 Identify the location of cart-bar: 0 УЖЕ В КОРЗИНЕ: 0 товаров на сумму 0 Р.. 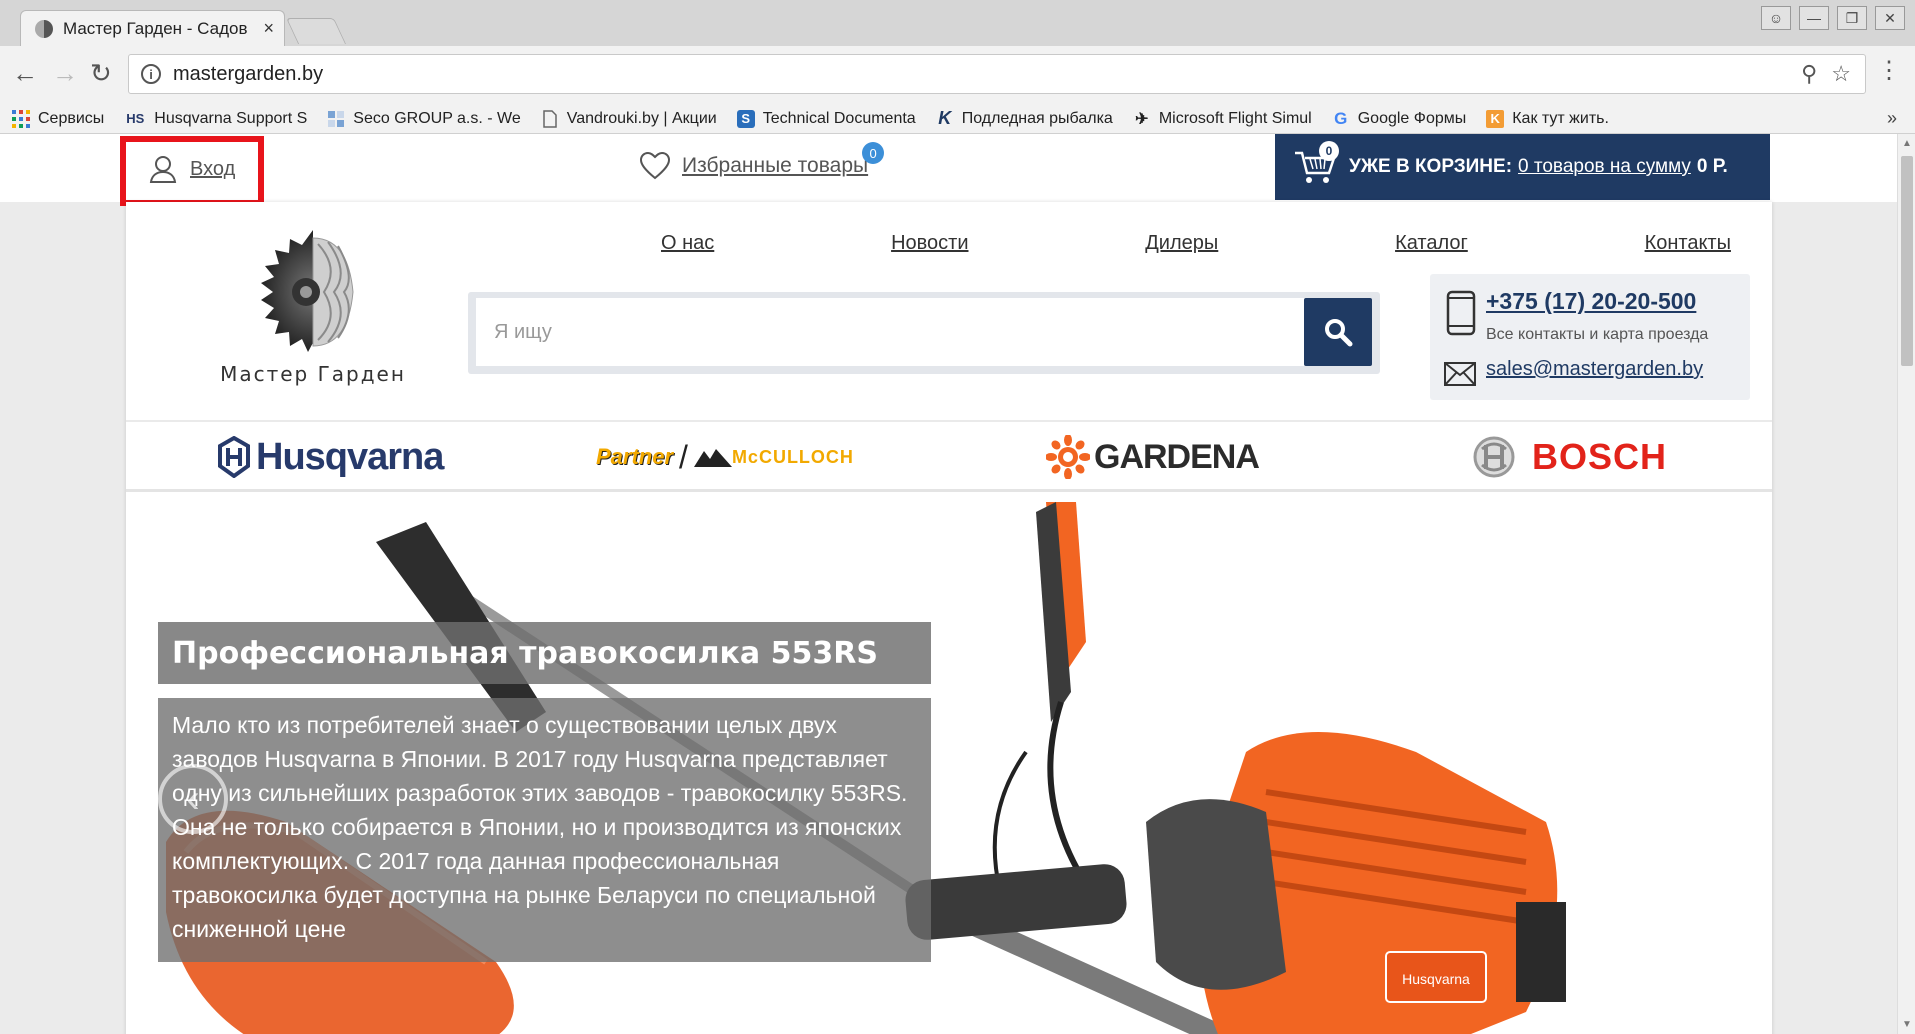
(1522, 167).